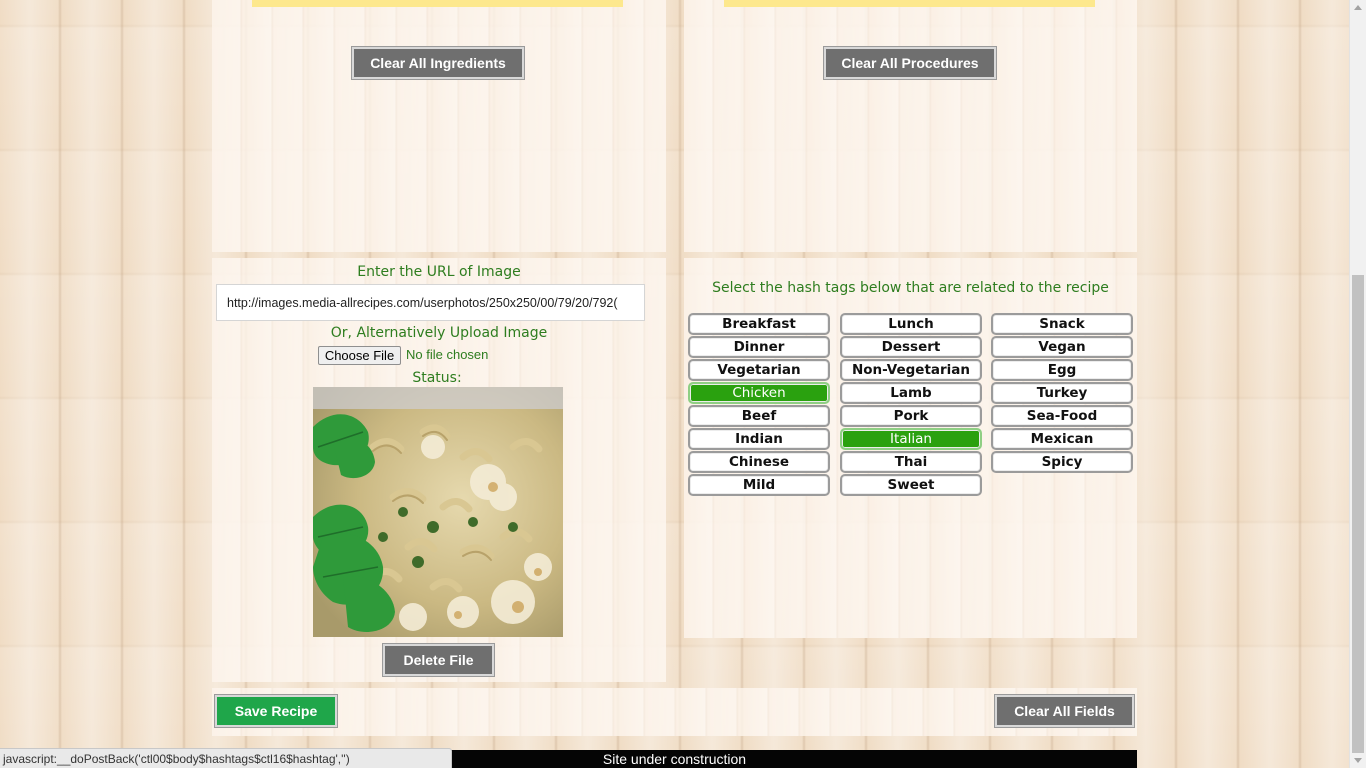  I want to click on ingredients-list-edge, so click(437, 3).